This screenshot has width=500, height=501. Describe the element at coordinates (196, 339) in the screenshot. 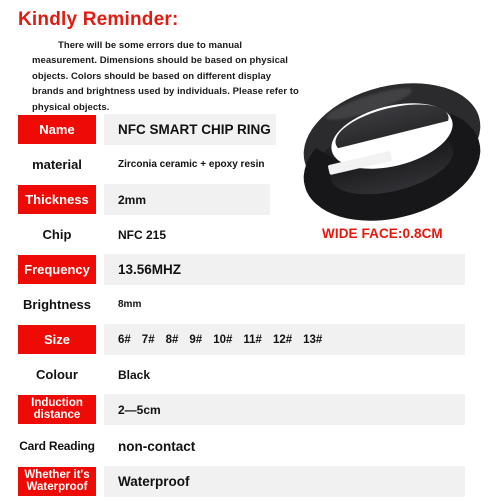

I see `size-option: 9#` at that location.